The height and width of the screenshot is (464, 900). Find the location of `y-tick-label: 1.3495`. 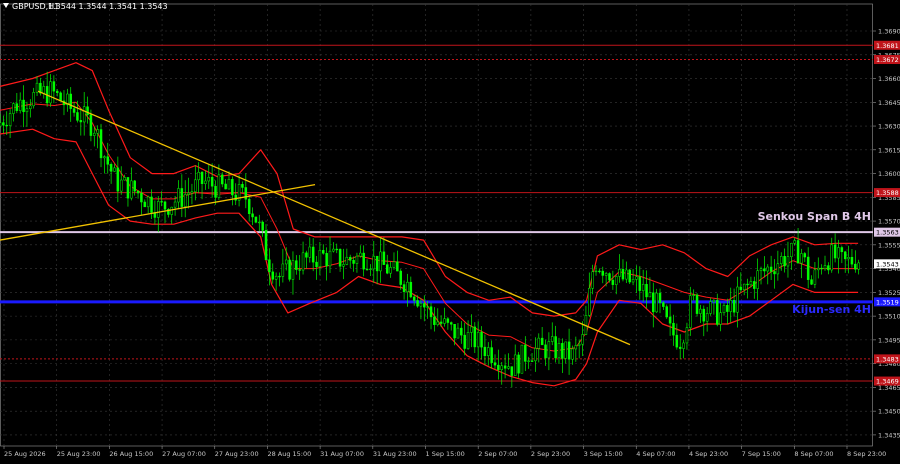

y-tick-label: 1.3495 is located at coordinates (889, 340).